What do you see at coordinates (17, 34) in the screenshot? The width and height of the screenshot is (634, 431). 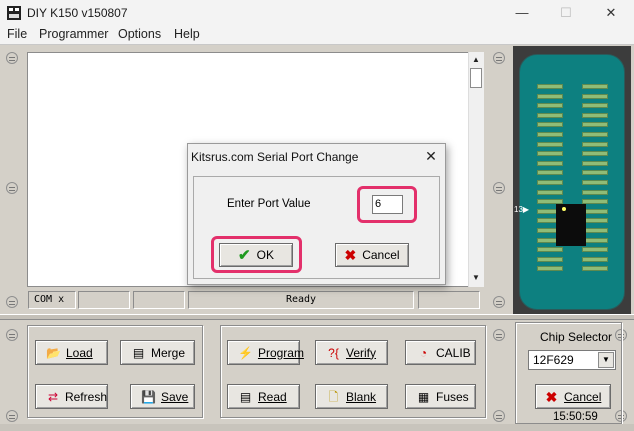 I see `menu-file: File` at bounding box center [17, 34].